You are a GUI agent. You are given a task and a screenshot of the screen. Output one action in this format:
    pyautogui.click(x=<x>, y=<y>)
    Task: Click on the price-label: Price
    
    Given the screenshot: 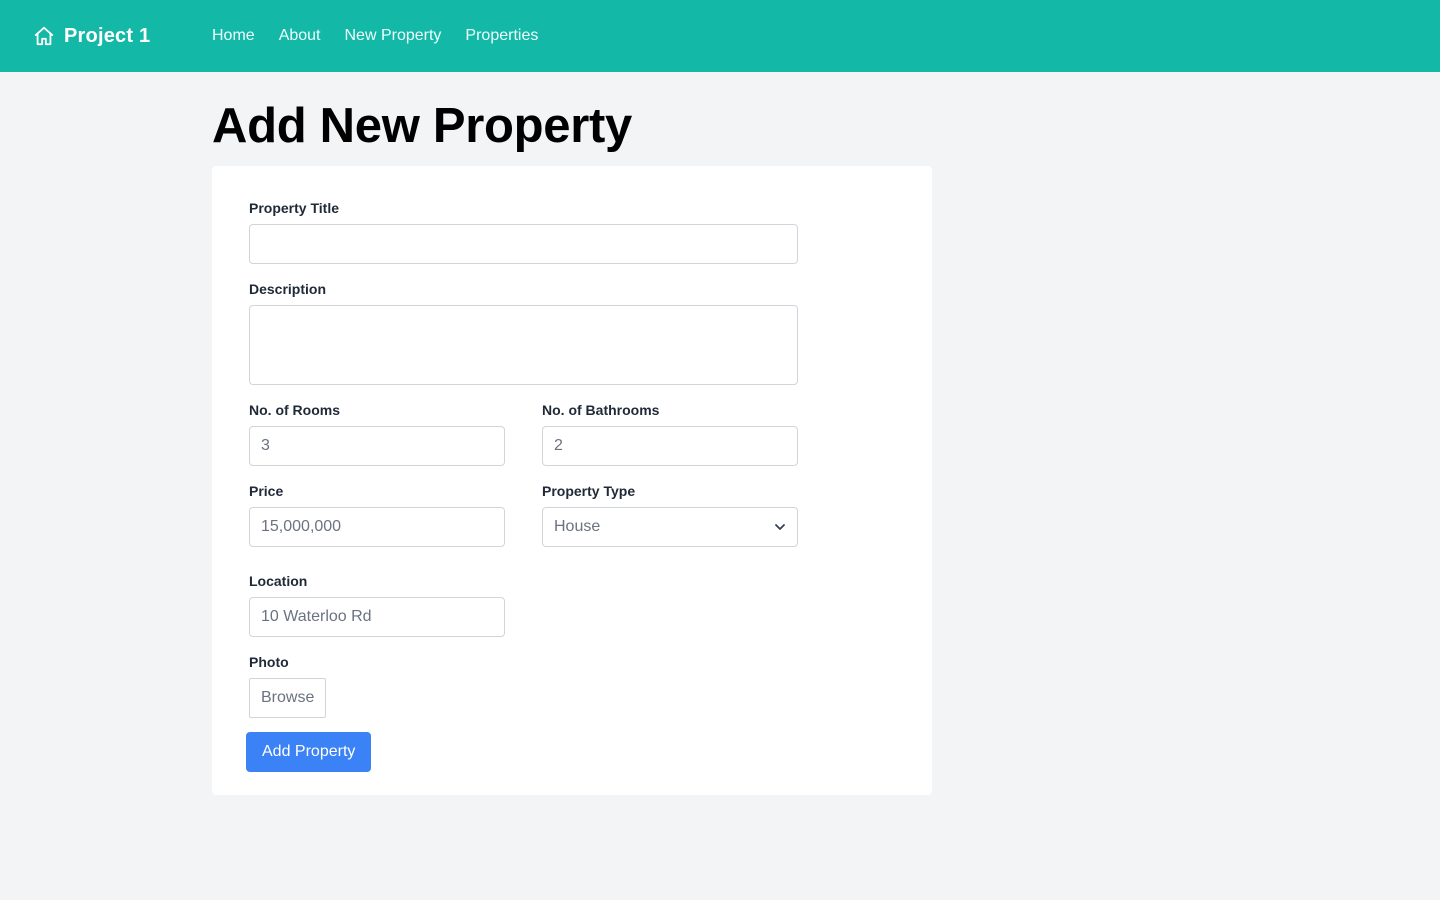 What is the action you would take?
    pyautogui.click(x=266, y=491)
    